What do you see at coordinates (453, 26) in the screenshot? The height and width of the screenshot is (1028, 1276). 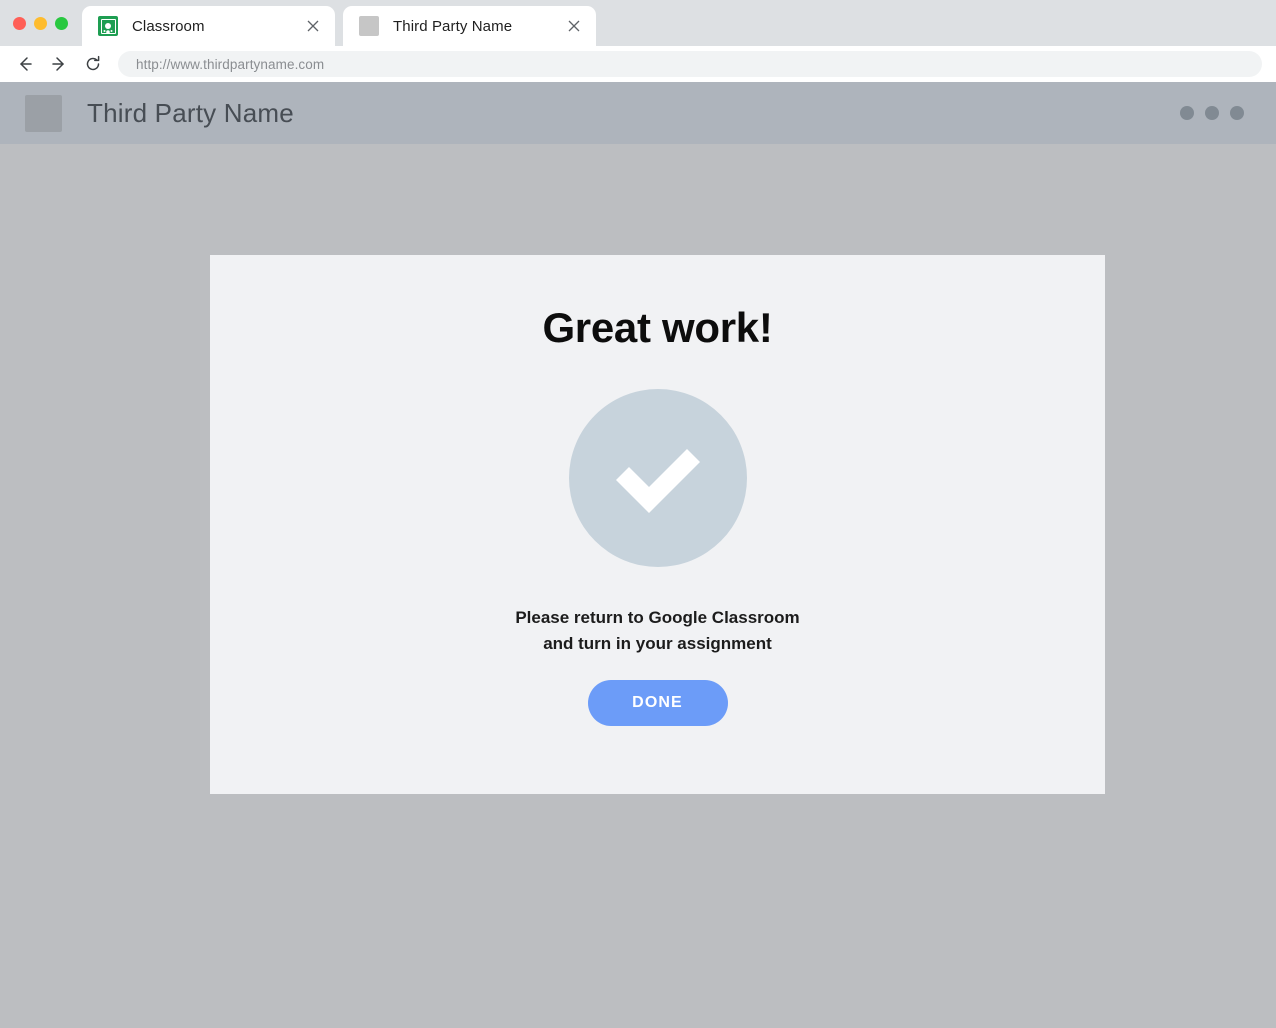 I see `tab-title: Third Party Name` at bounding box center [453, 26].